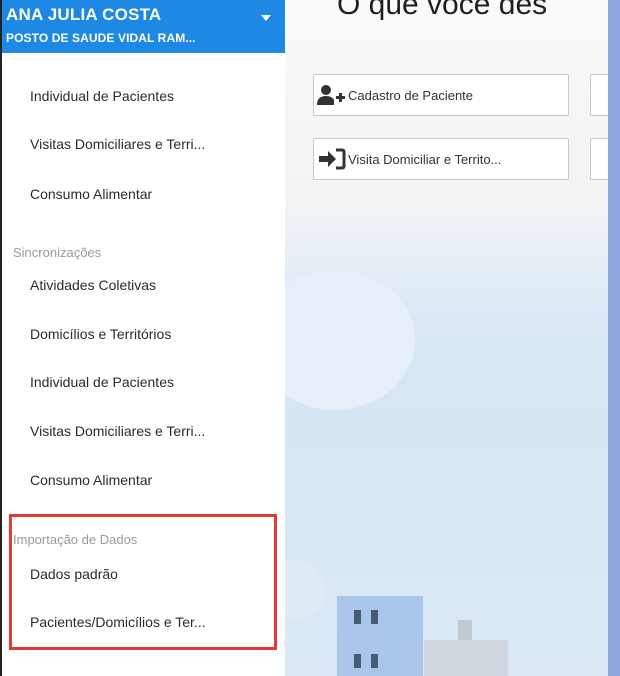 This screenshot has height=676, width=620. Describe the element at coordinates (614, 338) in the screenshot. I see `scrollbar-edge` at that location.